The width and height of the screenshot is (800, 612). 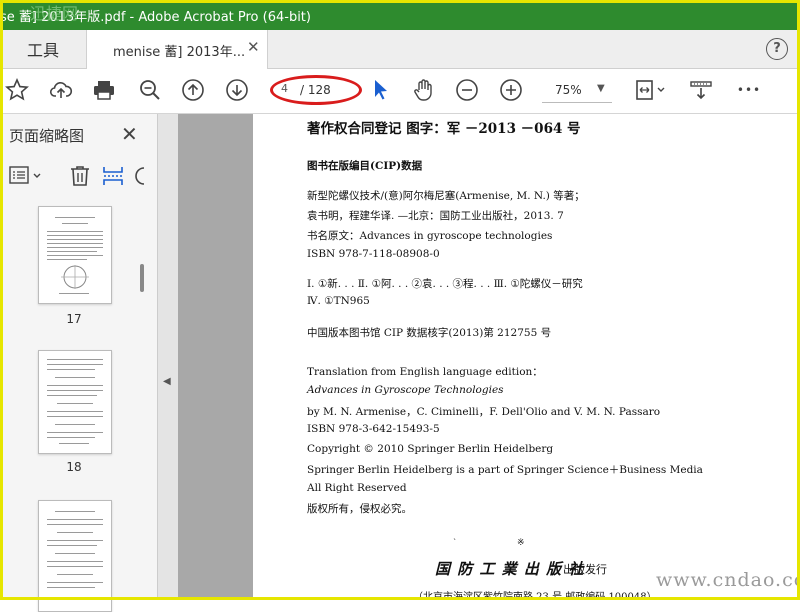 I want to click on cip-data-number: 中国版本图书馆 CIP 数据核字(2013)第 212755 号, so click(x=429, y=333).